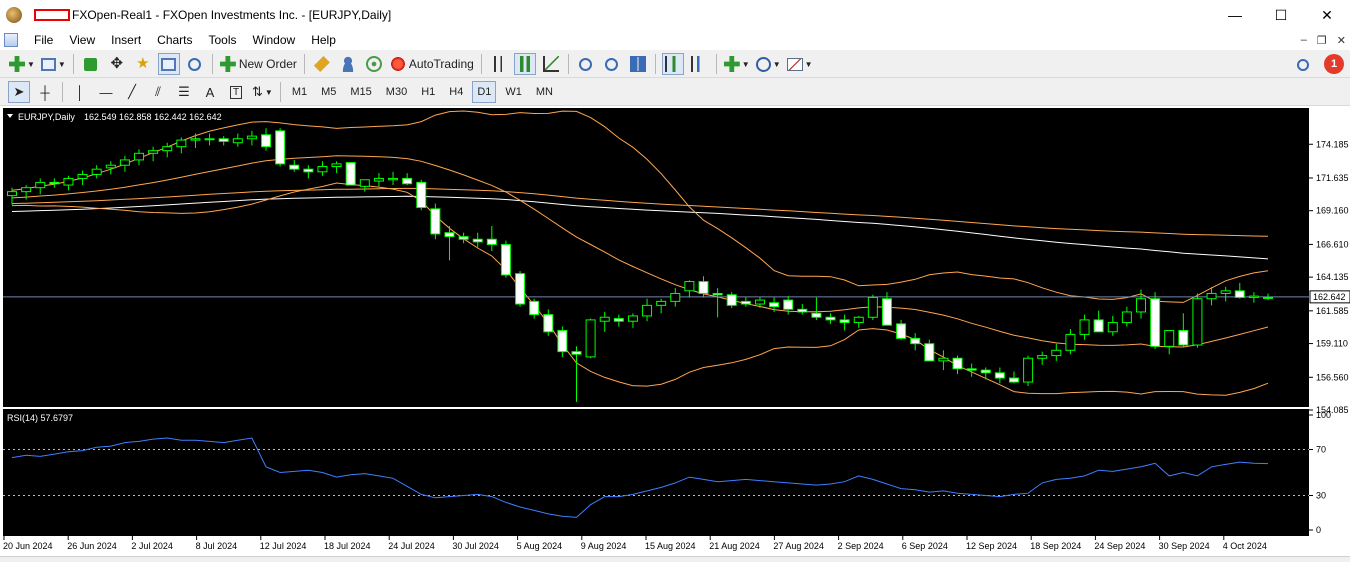 The image size is (1350, 562). Describe the element at coordinates (1341, 40) in the screenshot. I see `mdi-close-button: ✕` at that location.